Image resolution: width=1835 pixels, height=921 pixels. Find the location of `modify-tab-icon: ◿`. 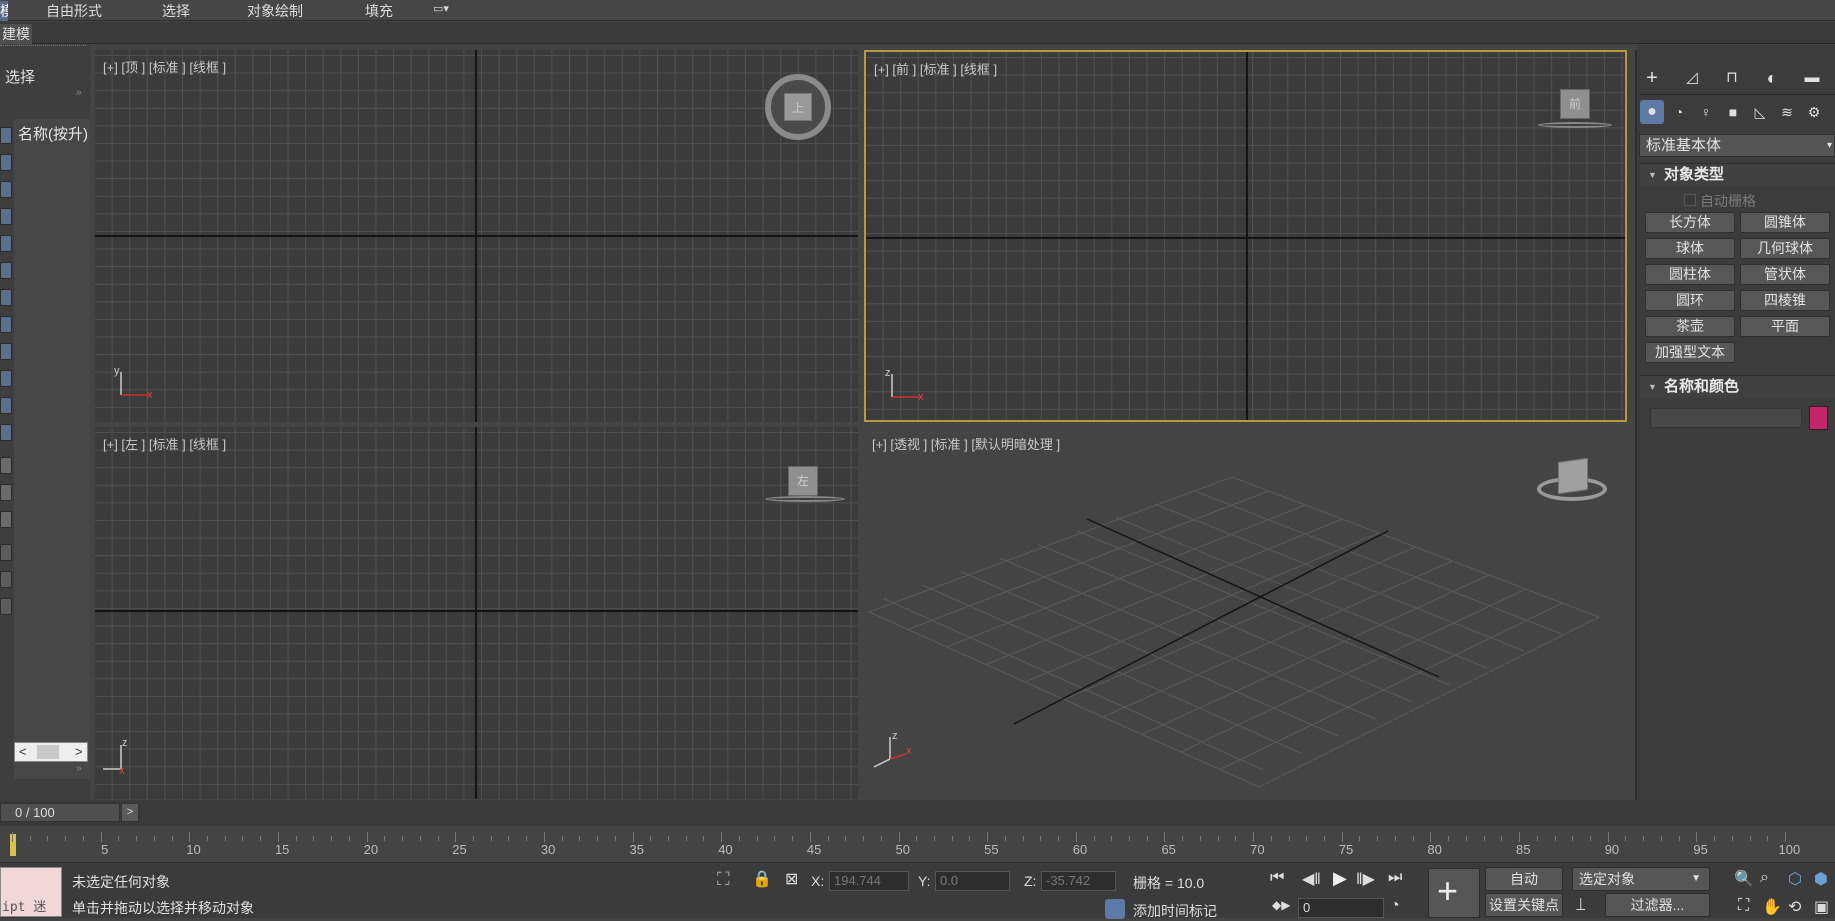

modify-tab-icon: ◿ is located at coordinates (1692, 78).